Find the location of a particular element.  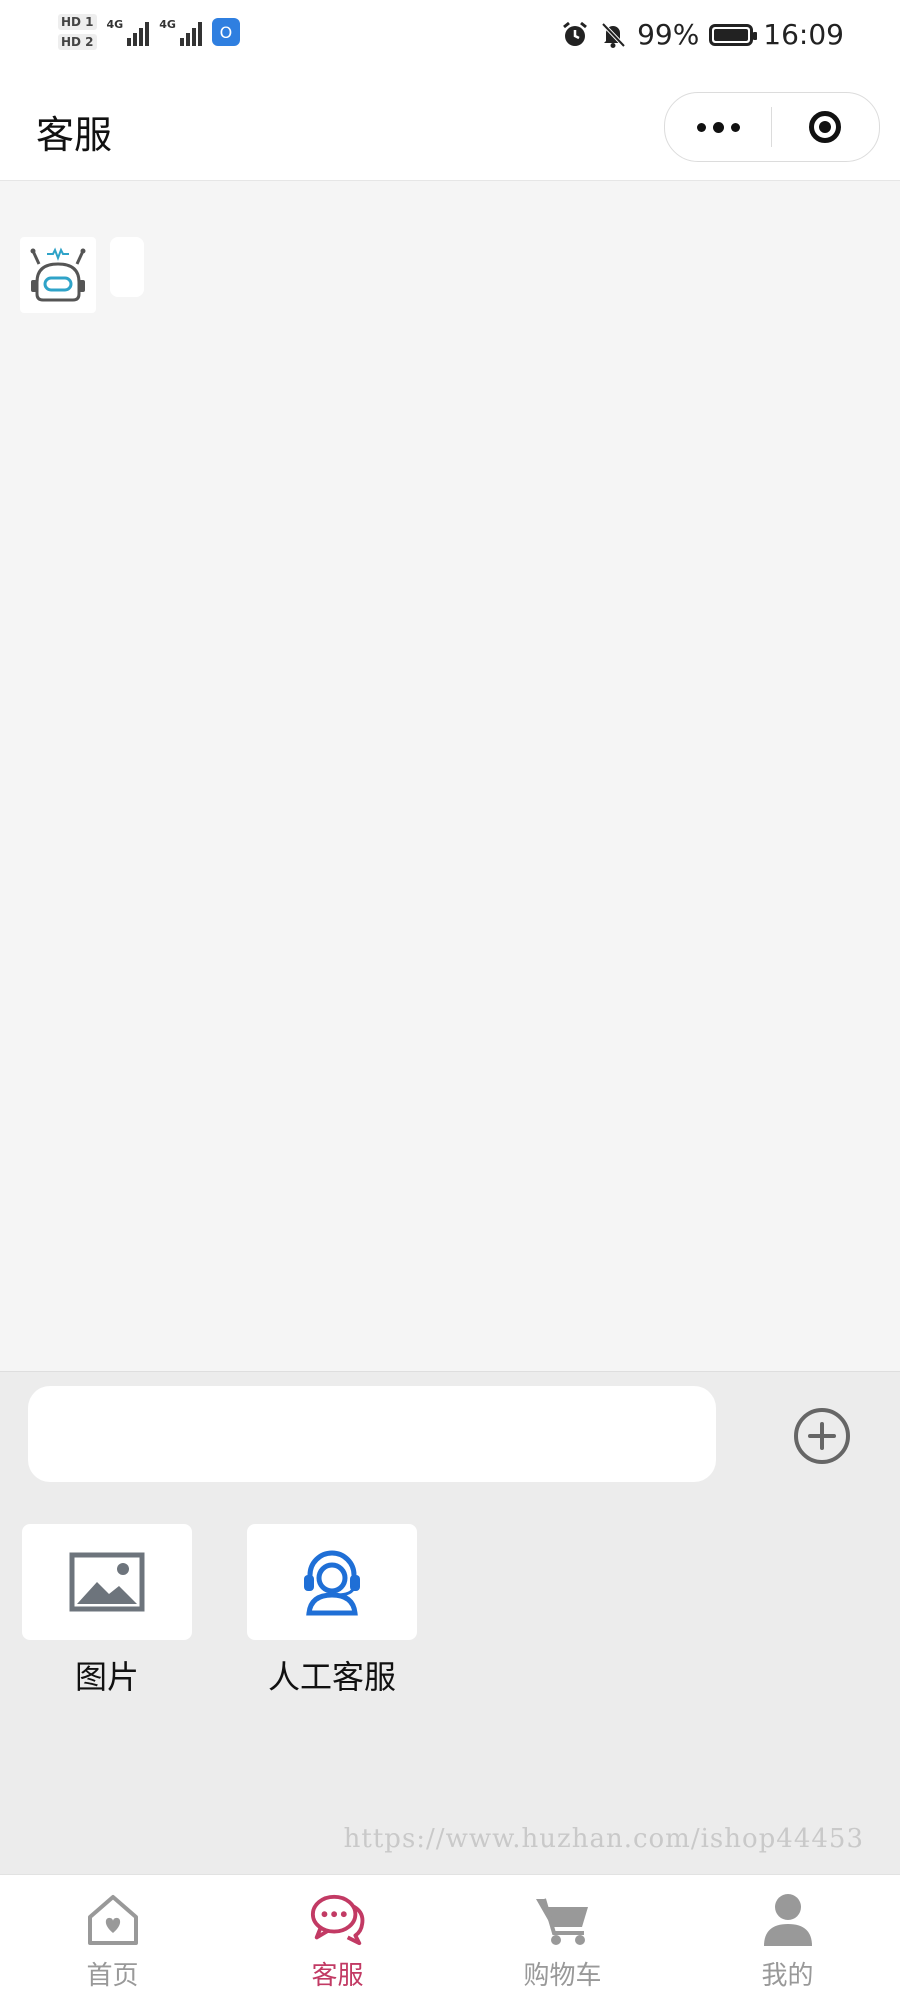

close-miniprogram-button is located at coordinates (825, 127).